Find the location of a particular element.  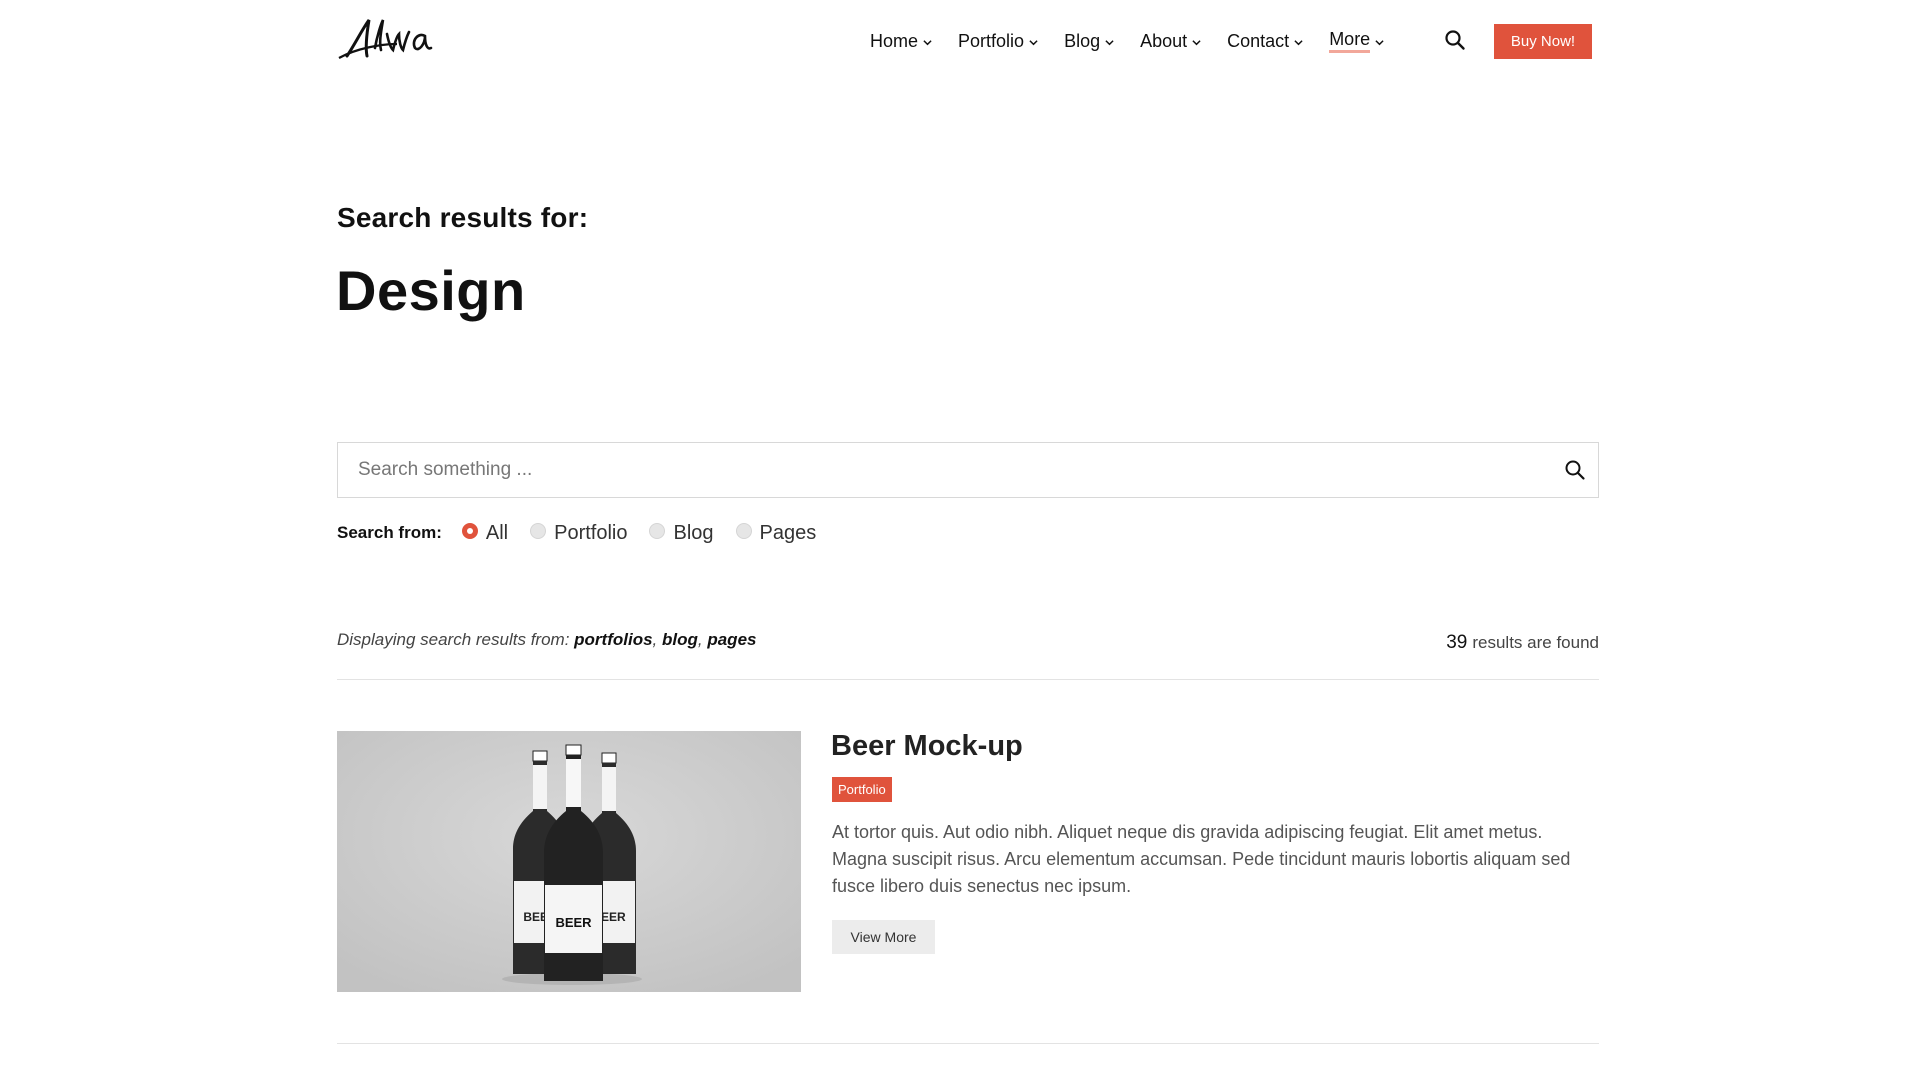

nav-label: More is located at coordinates (1350, 41).